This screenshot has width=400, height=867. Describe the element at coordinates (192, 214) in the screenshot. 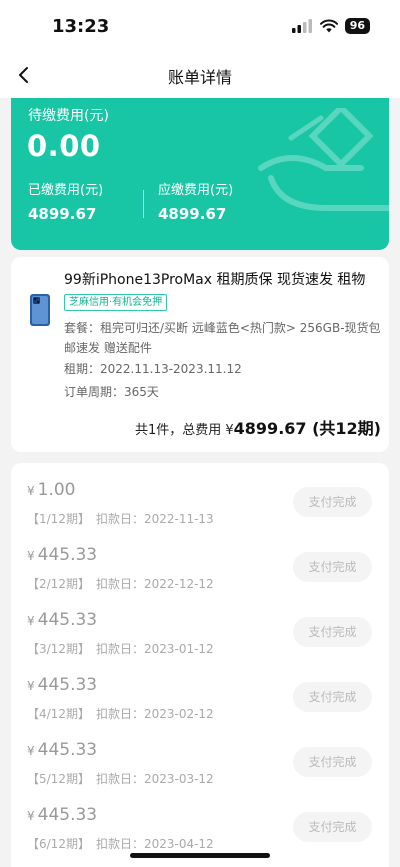

I see `due-amount-value: 4899.67` at that location.